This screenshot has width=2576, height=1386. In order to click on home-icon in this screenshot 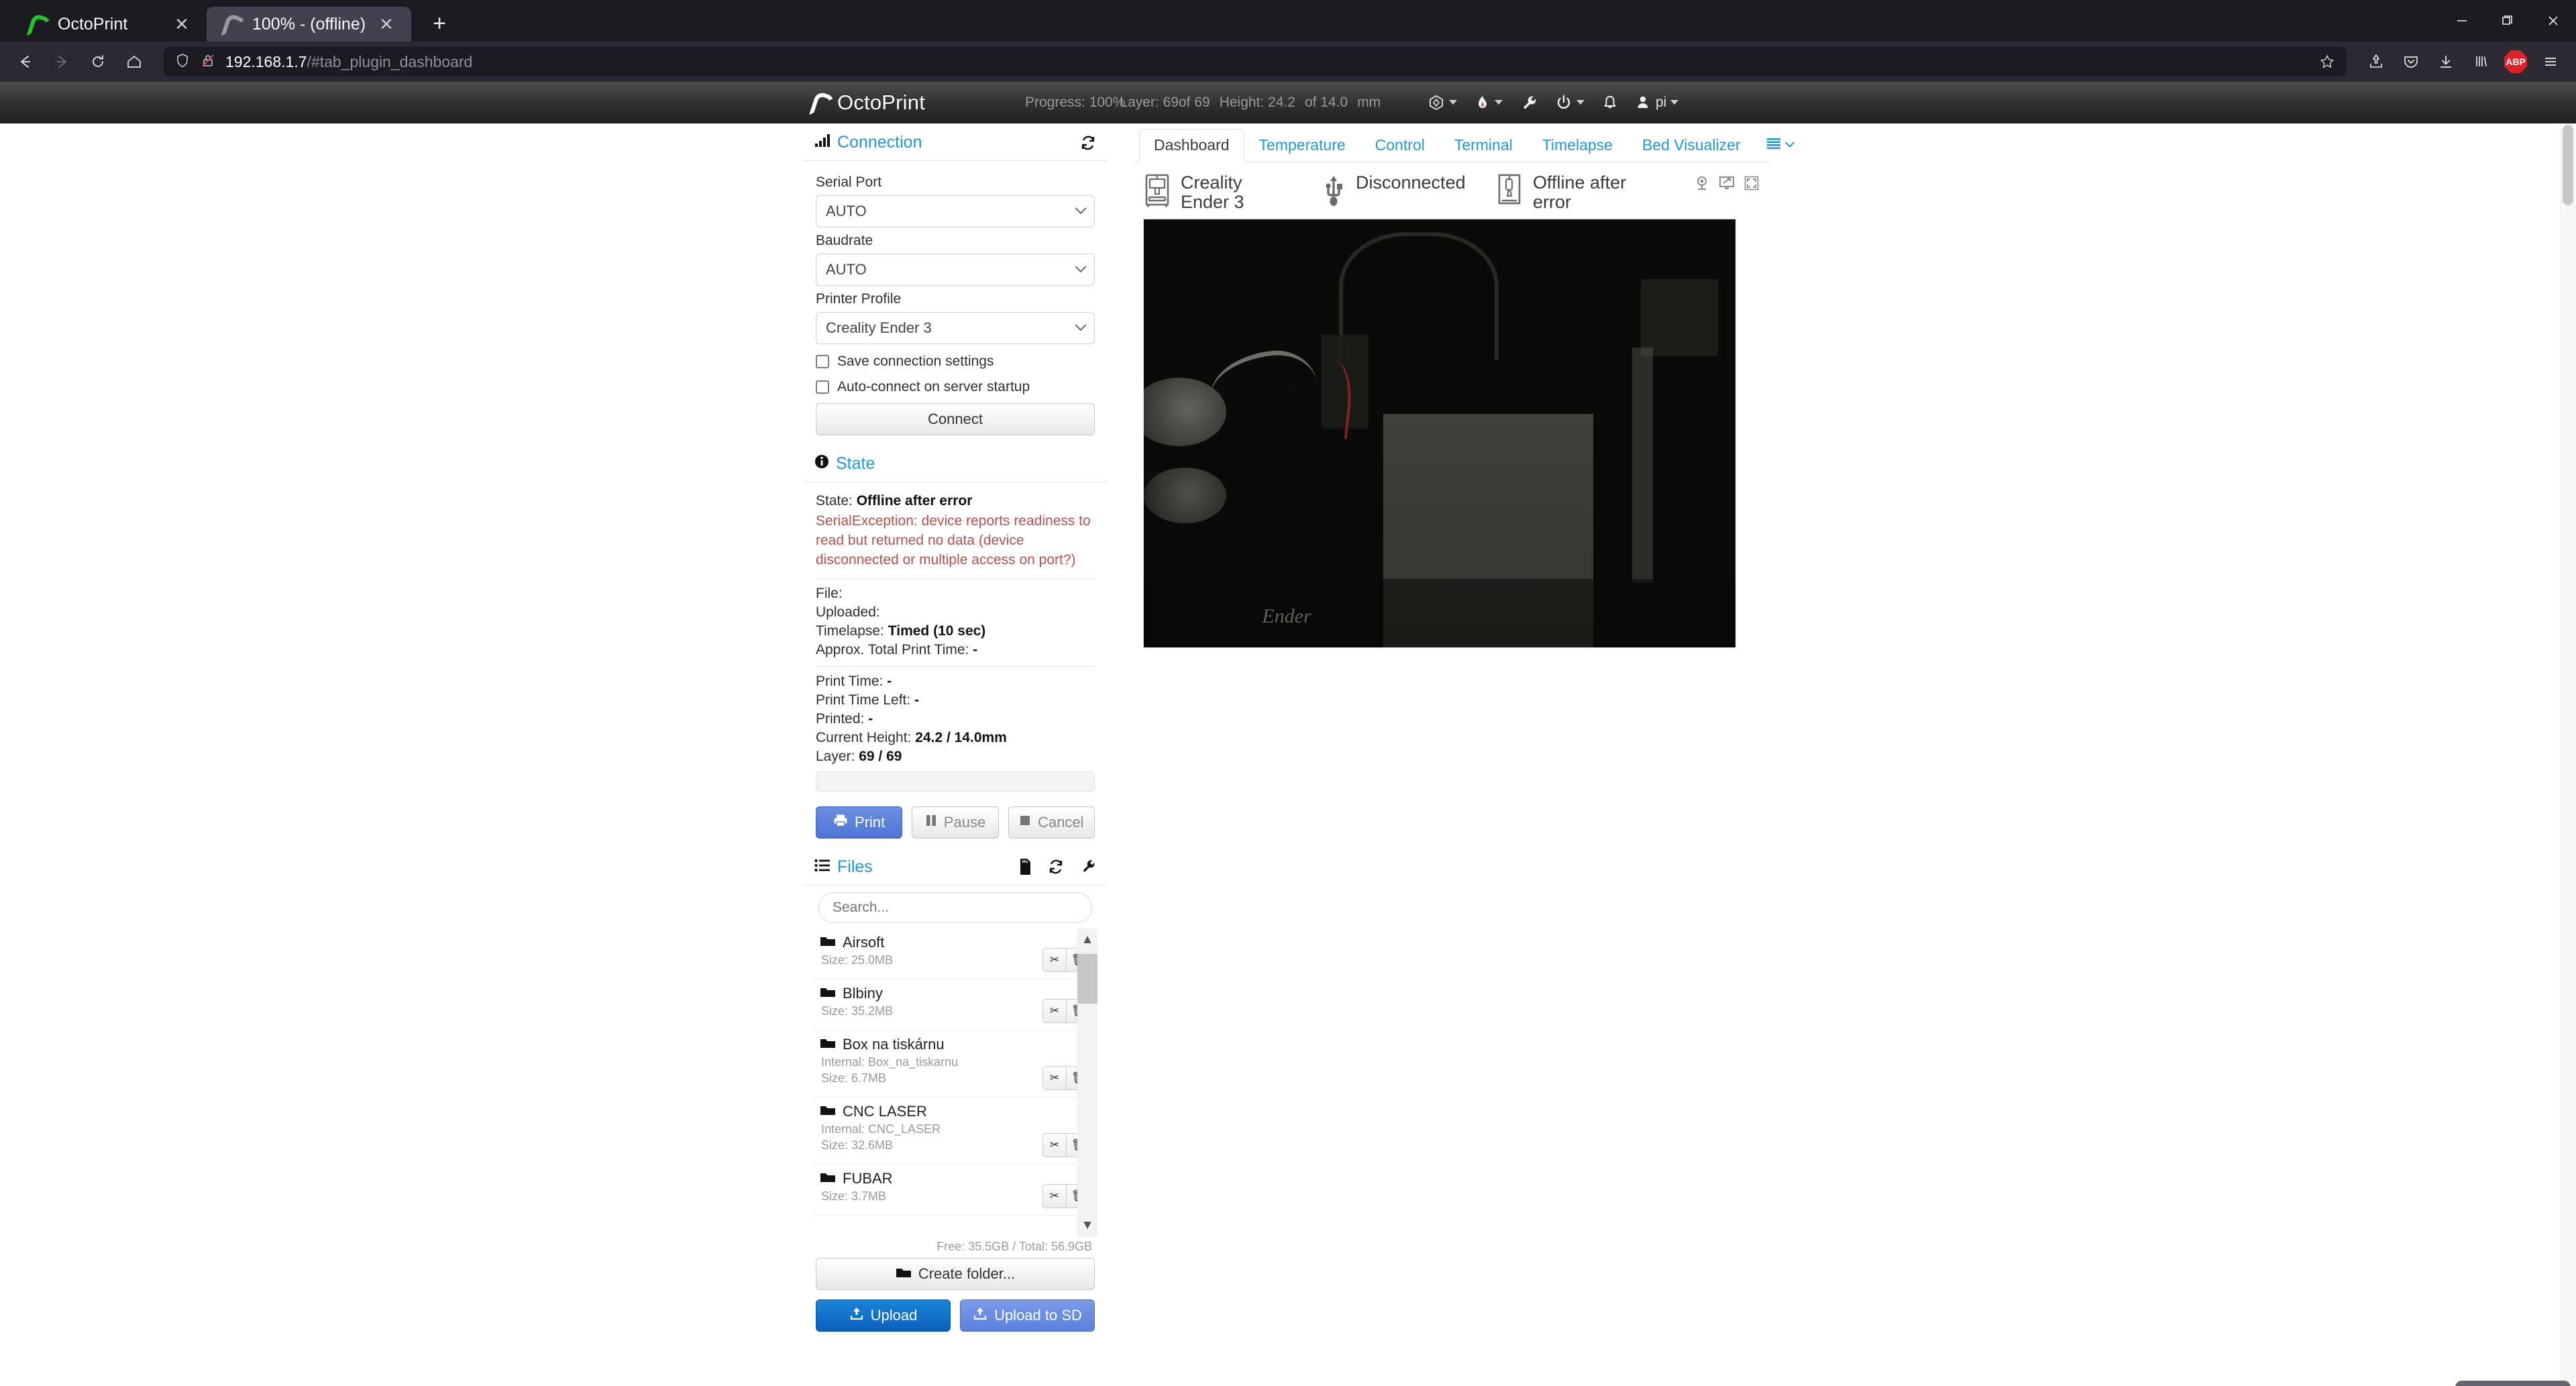, I will do `click(134, 62)`.